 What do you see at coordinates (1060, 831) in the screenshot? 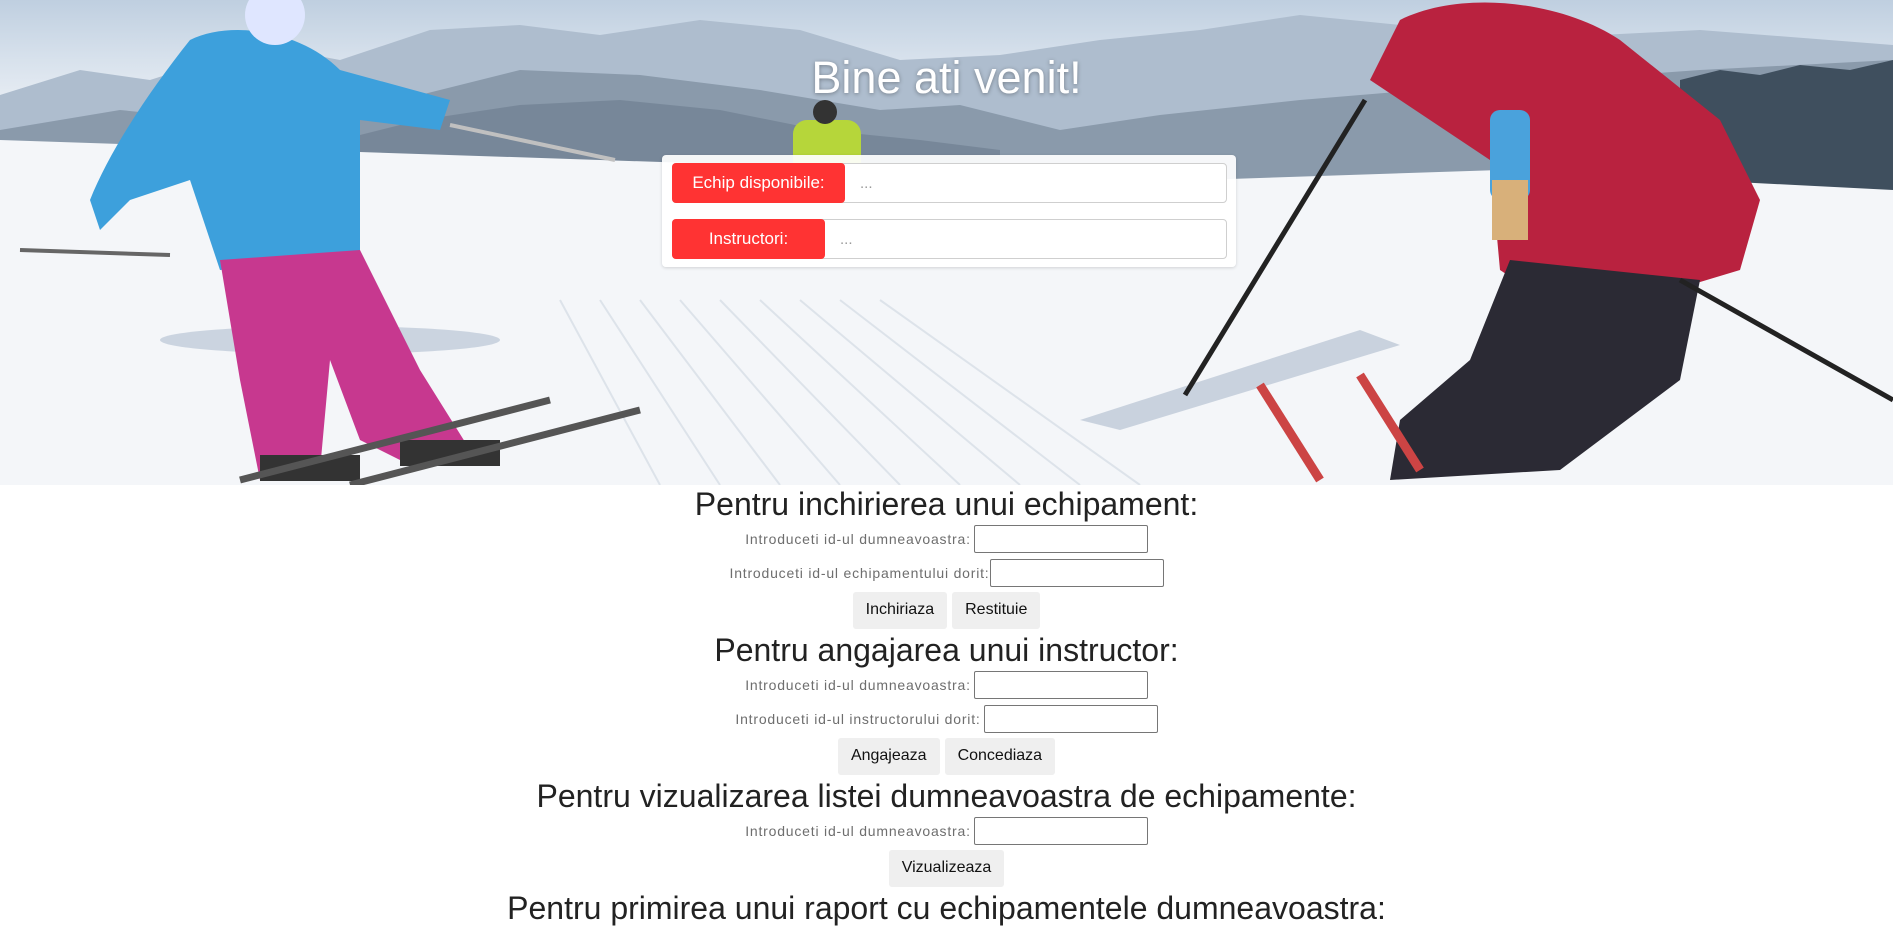
I see `view-user-id-input` at bounding box center [1060, 831].